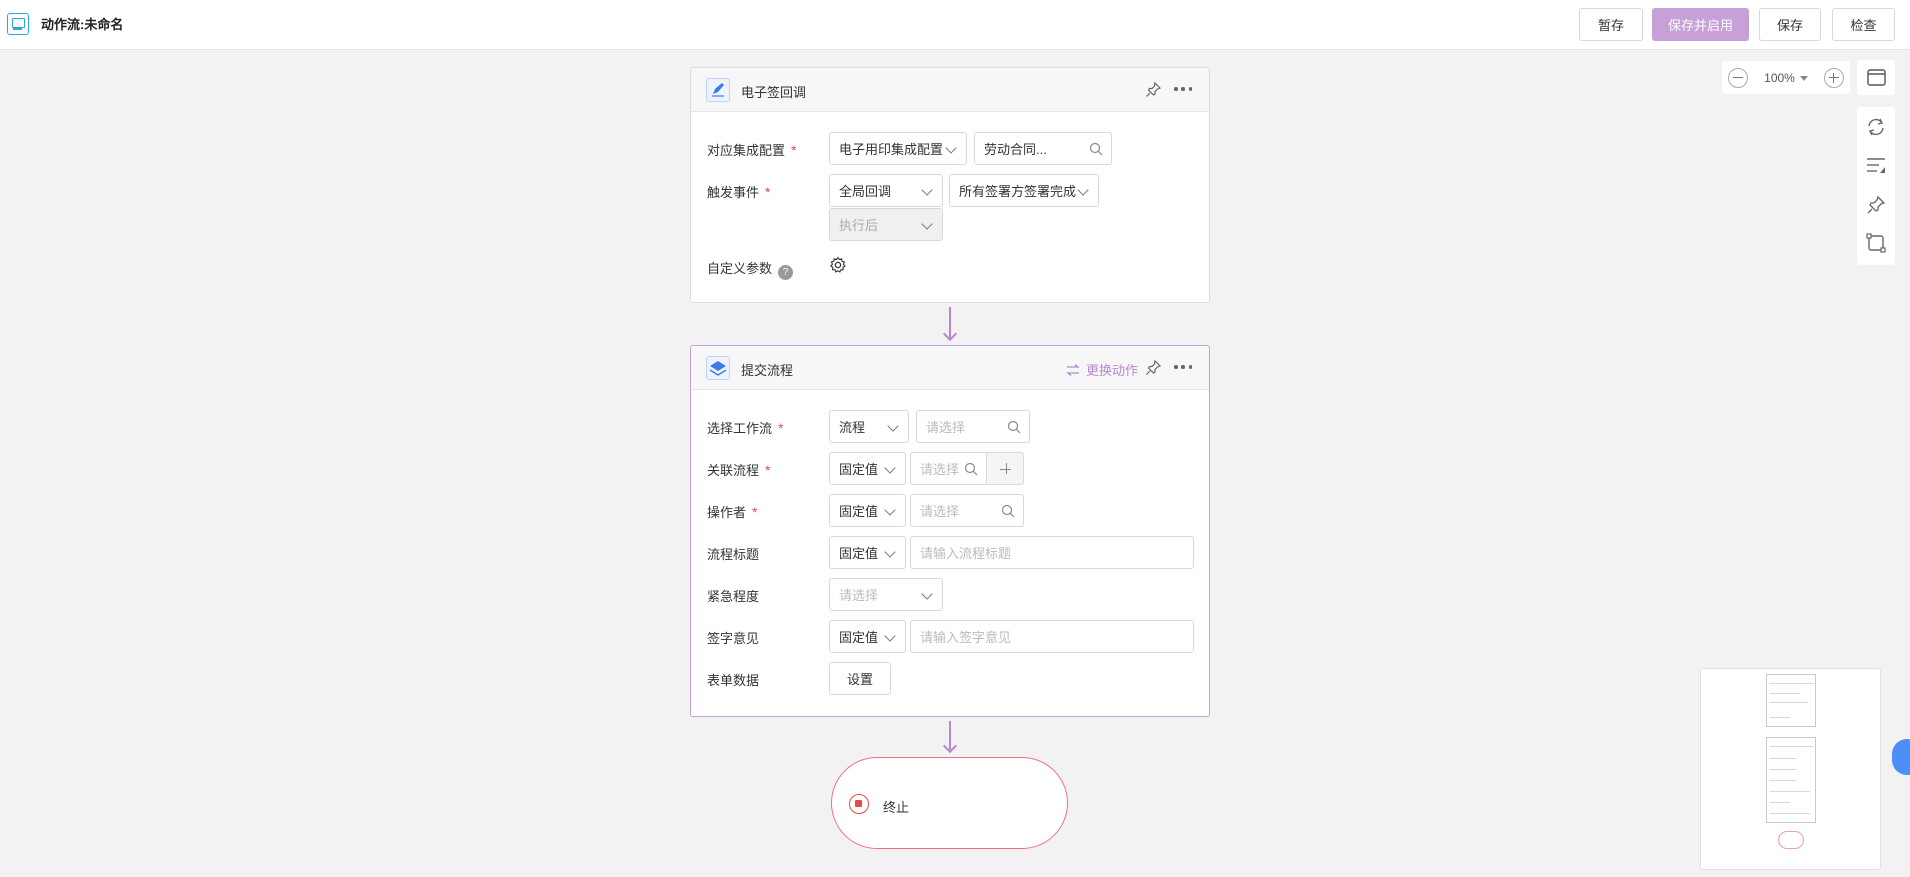 The width and height of the screenshot is (1910, 877). Describe the element at coordinates (718, 90) in the screenshot. I see `esign-icon` at that location.